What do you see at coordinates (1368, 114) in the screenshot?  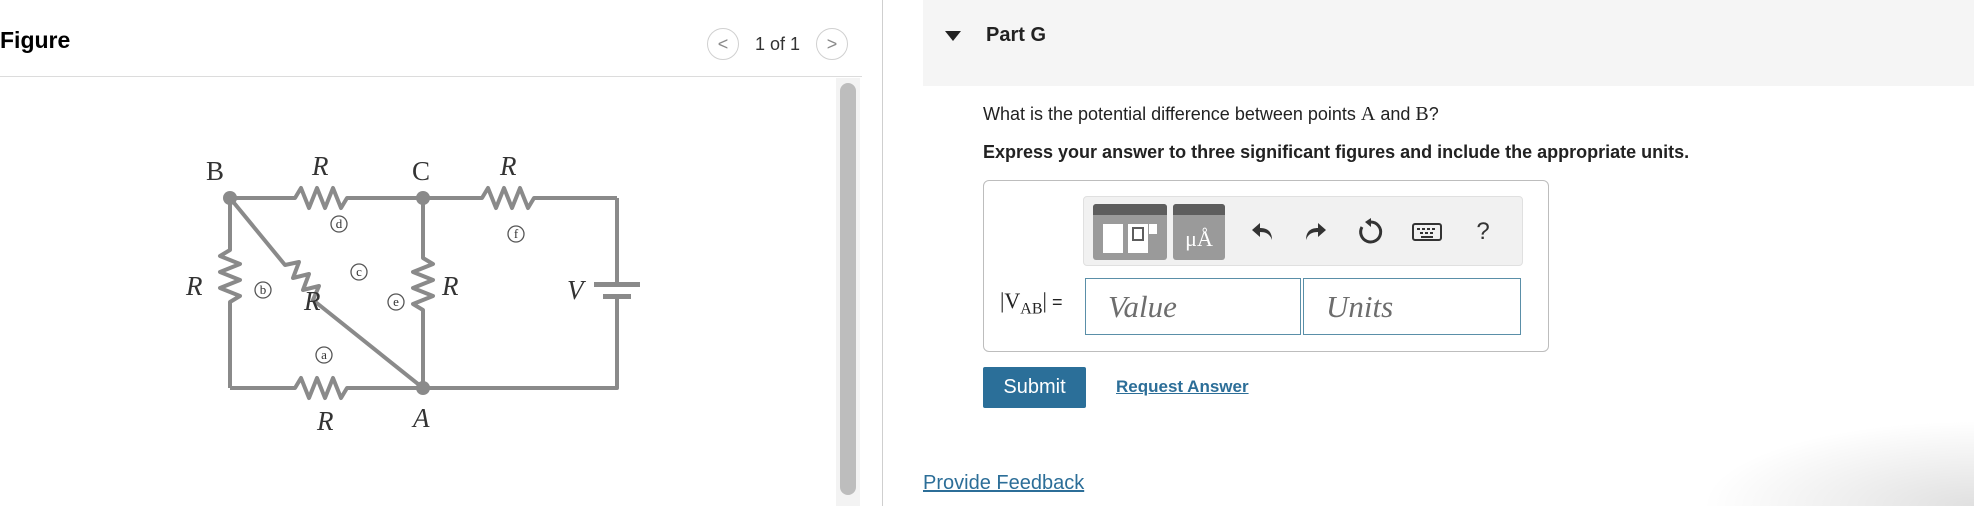 I see `point-a: A` at bounding box center [1368, 114].